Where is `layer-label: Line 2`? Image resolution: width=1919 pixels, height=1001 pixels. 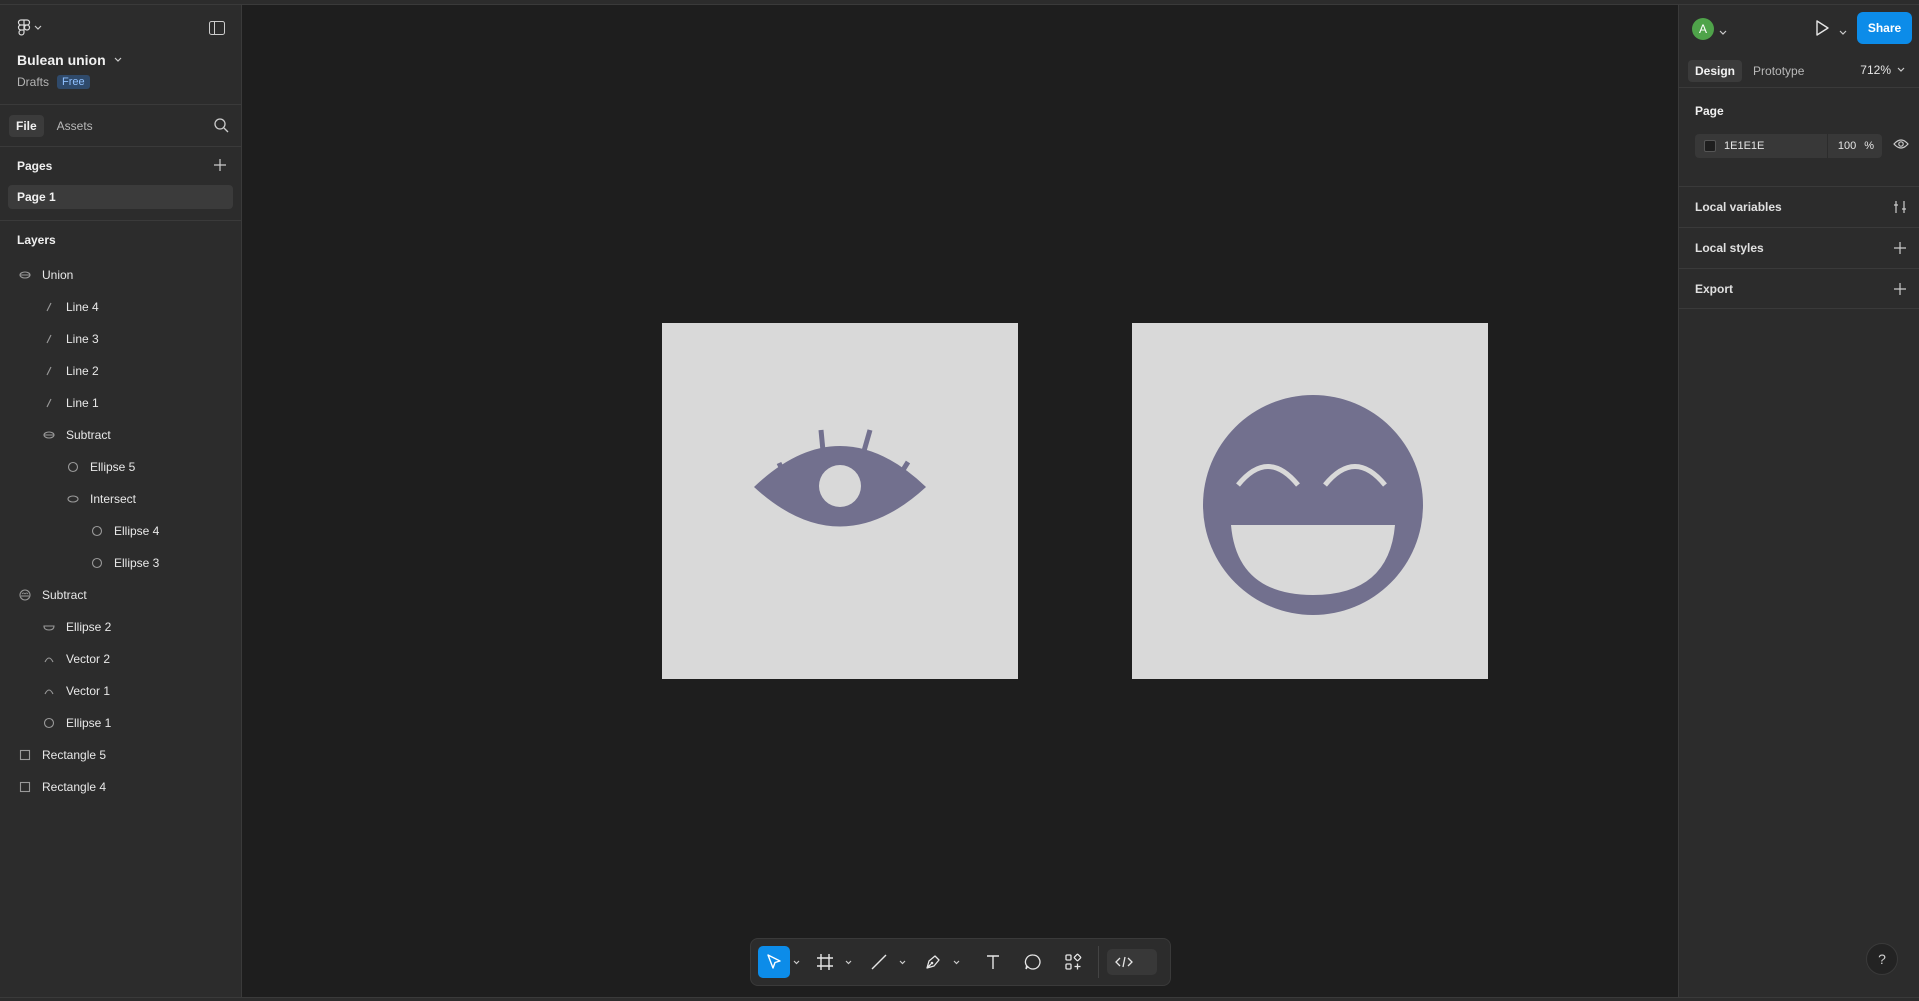 layer-label: Line 2 is located at coordinates (82, 371).